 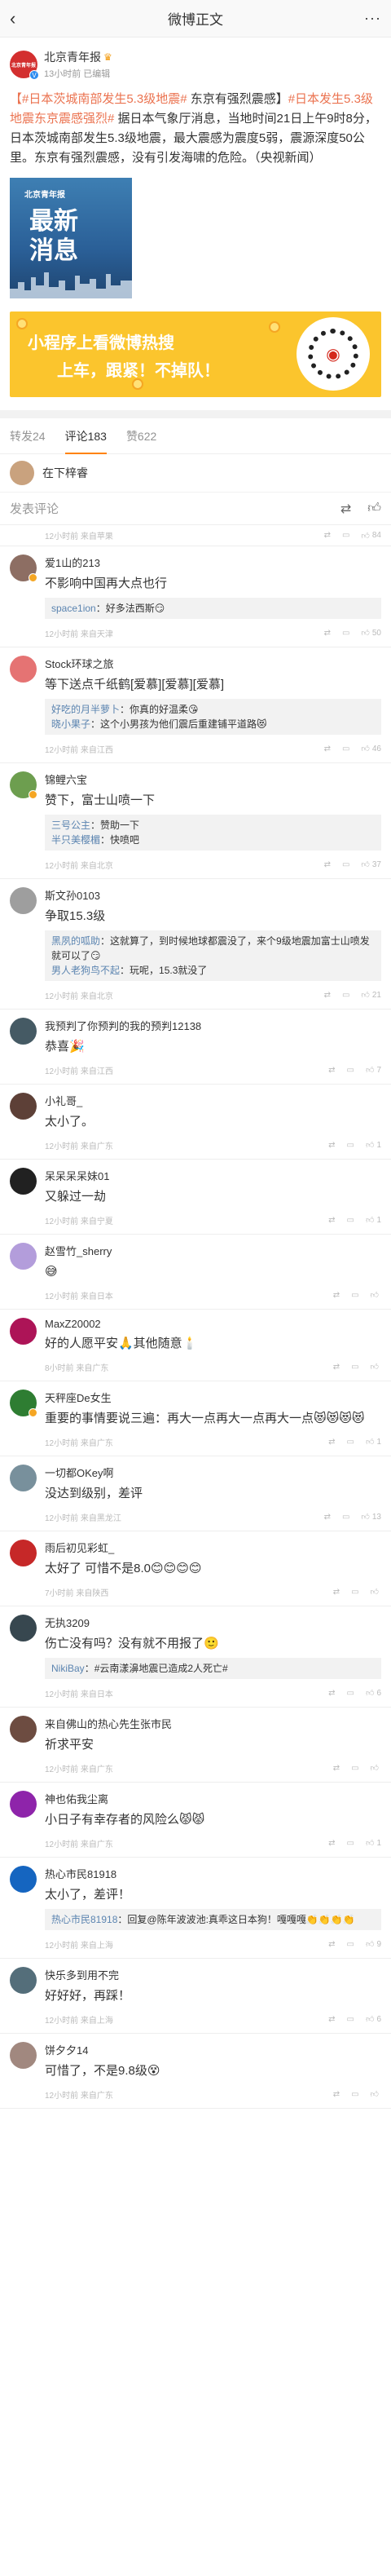 I want to click on reply-item: 男人老狗鸟不起：玩呢，15.3就没了, so click(x=213, y=971).